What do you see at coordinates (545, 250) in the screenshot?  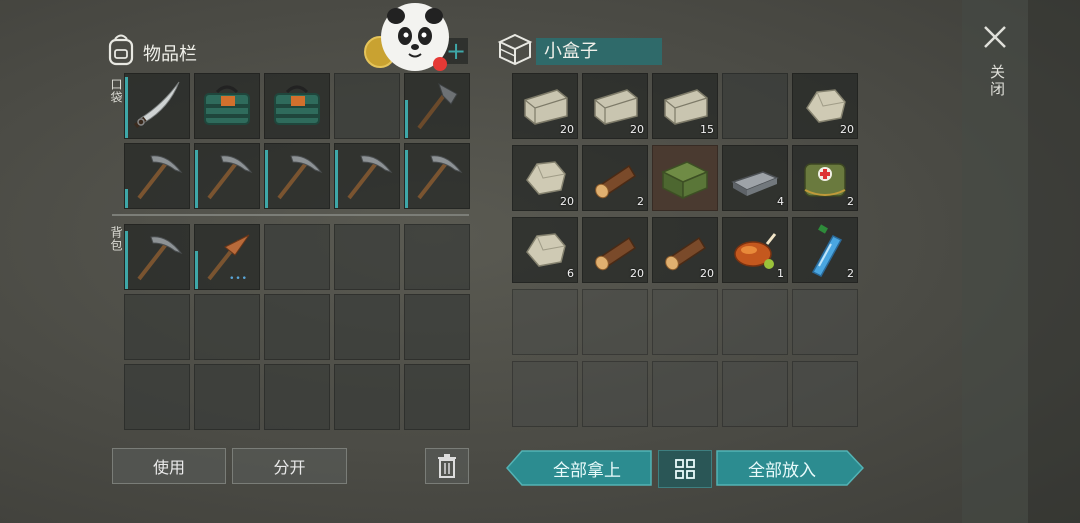 I see `inventory-slot: 6` at bounding box center [545, 250].